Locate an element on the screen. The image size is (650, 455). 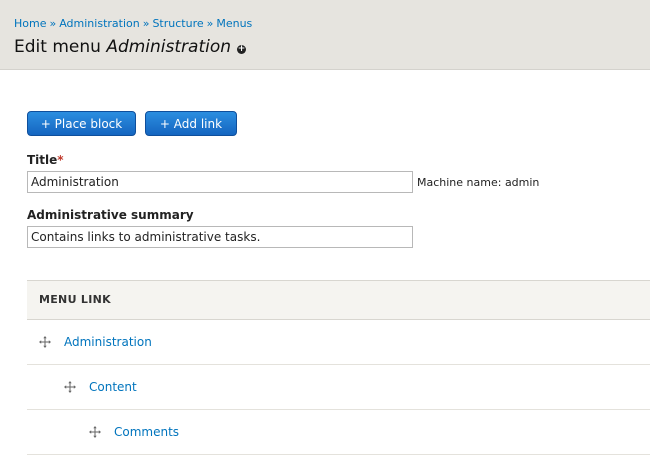
summary-input: Contains links to administrative tasks. is located at coordinates (220, 237).